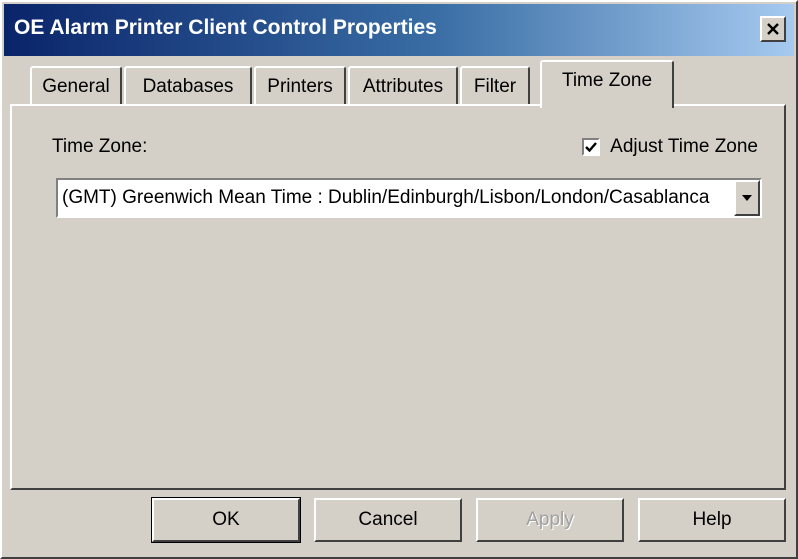 Image resolution: width=798 pixels, height=559 pixels. I want to click on ok-button-label: OK, so click(226, 519).